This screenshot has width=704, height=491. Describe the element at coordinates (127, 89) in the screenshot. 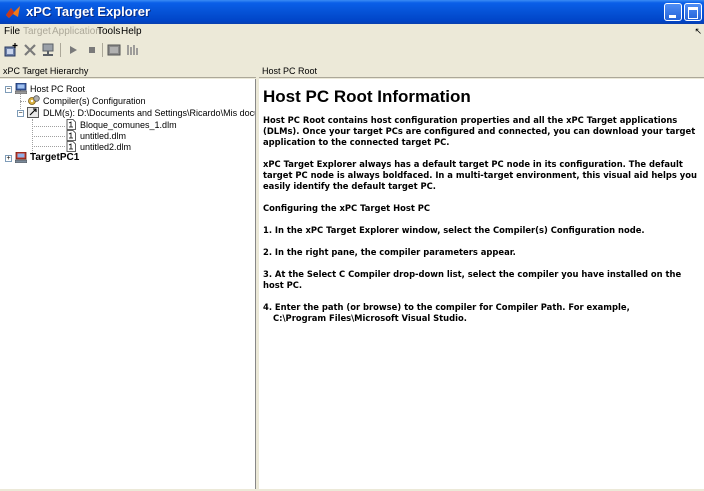

I see `tree-node-host-pc-root: − Host PC Root` at that location.